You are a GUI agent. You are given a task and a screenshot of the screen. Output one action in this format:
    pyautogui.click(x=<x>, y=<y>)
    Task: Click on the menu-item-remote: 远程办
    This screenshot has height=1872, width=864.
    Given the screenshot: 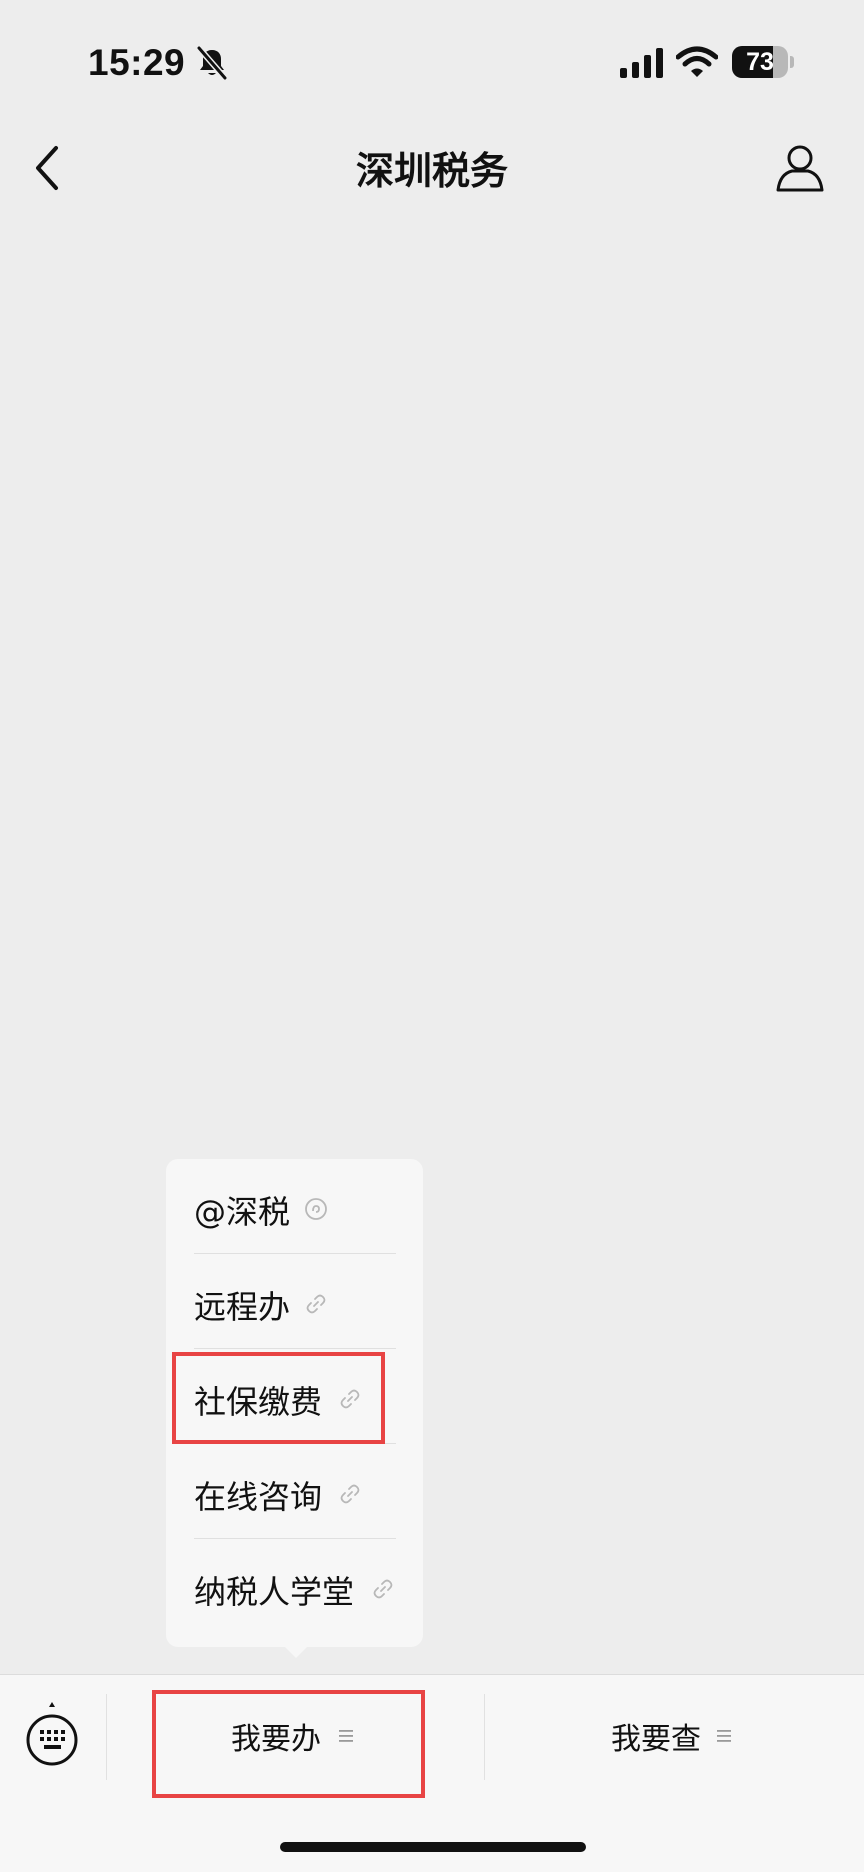 What is the action you would take?
    pyautogui.click(x=294, y=1301)
    